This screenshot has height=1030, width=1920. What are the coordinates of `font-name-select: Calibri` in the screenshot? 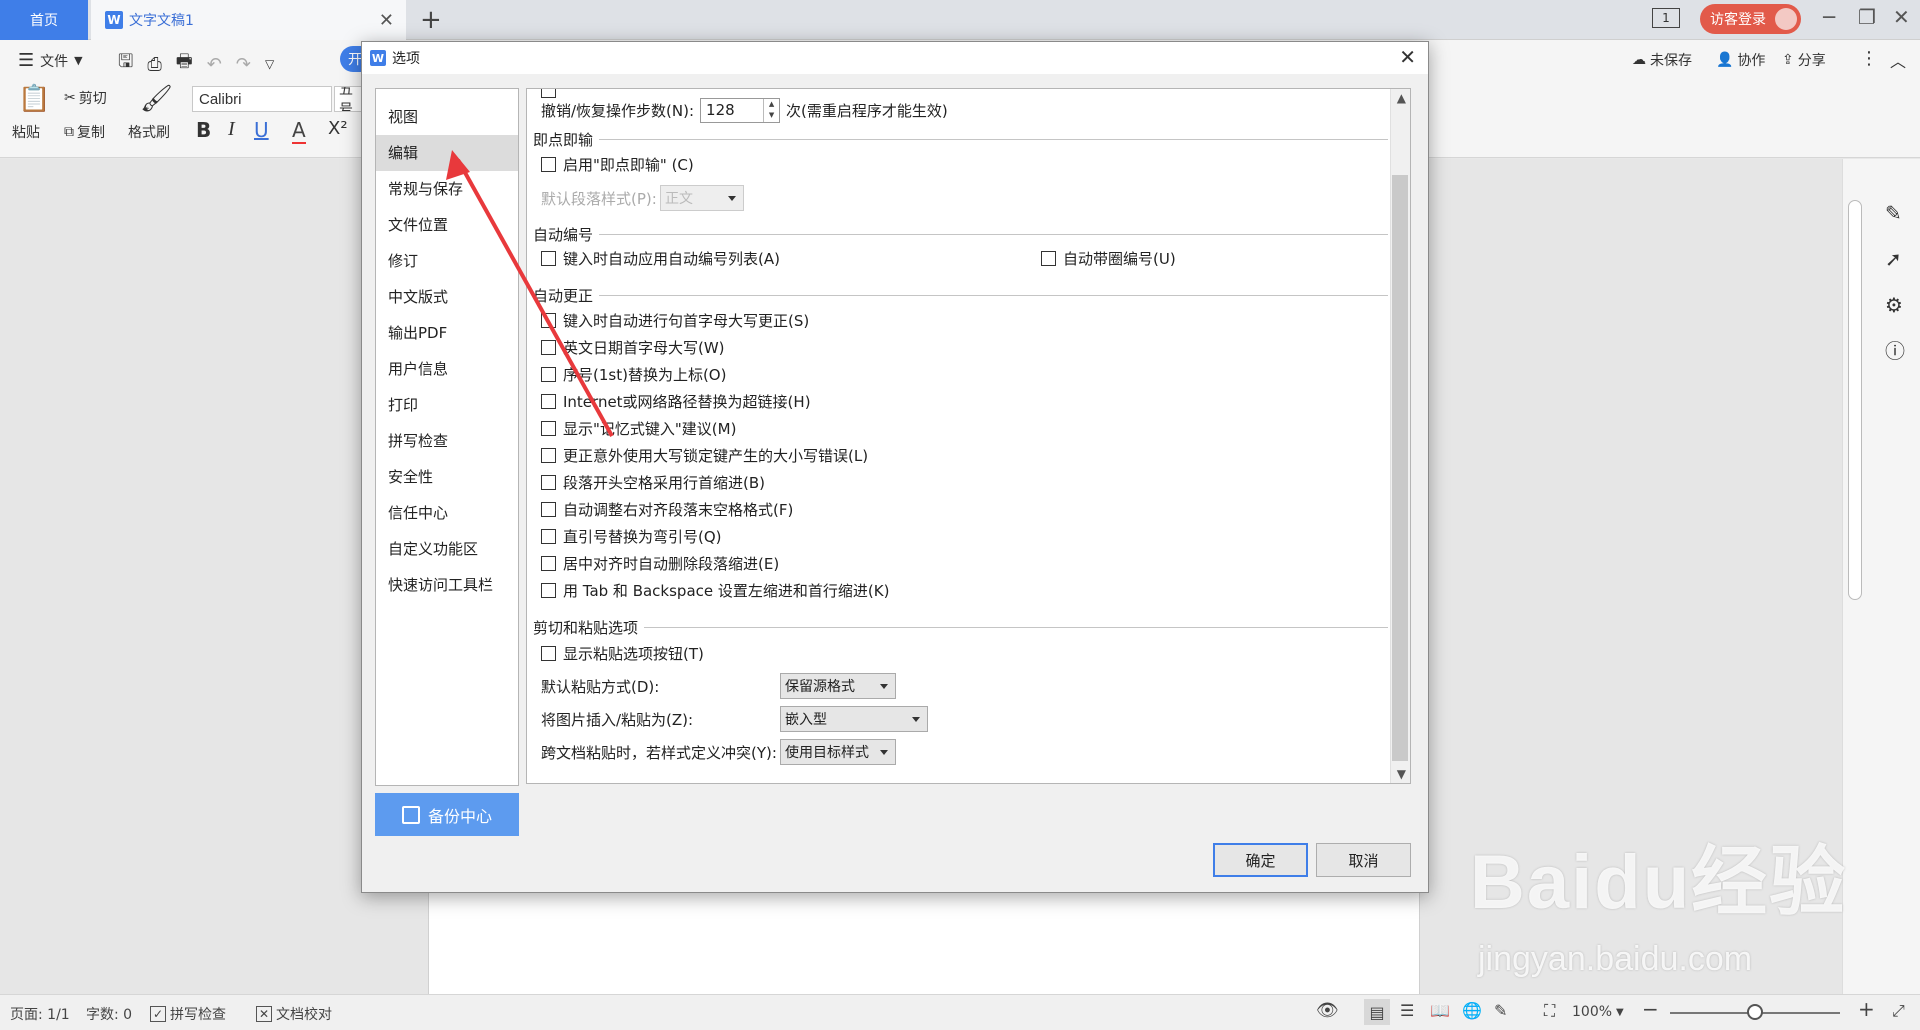 It's located at (262, 99).